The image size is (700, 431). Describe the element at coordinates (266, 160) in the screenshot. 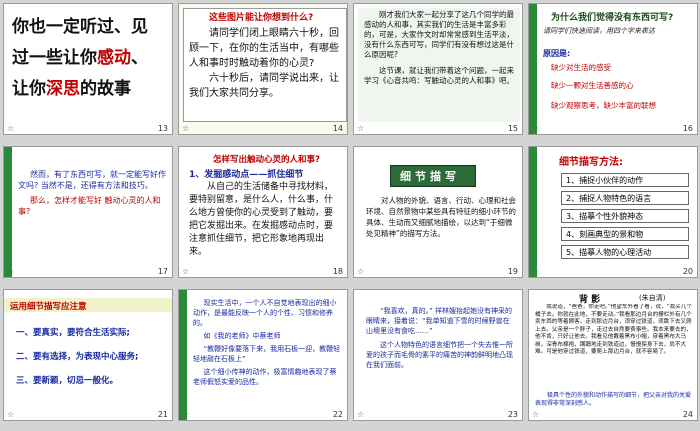

I see `slide-18-title: 怎样写出触动心灵的人和事?` at that location.